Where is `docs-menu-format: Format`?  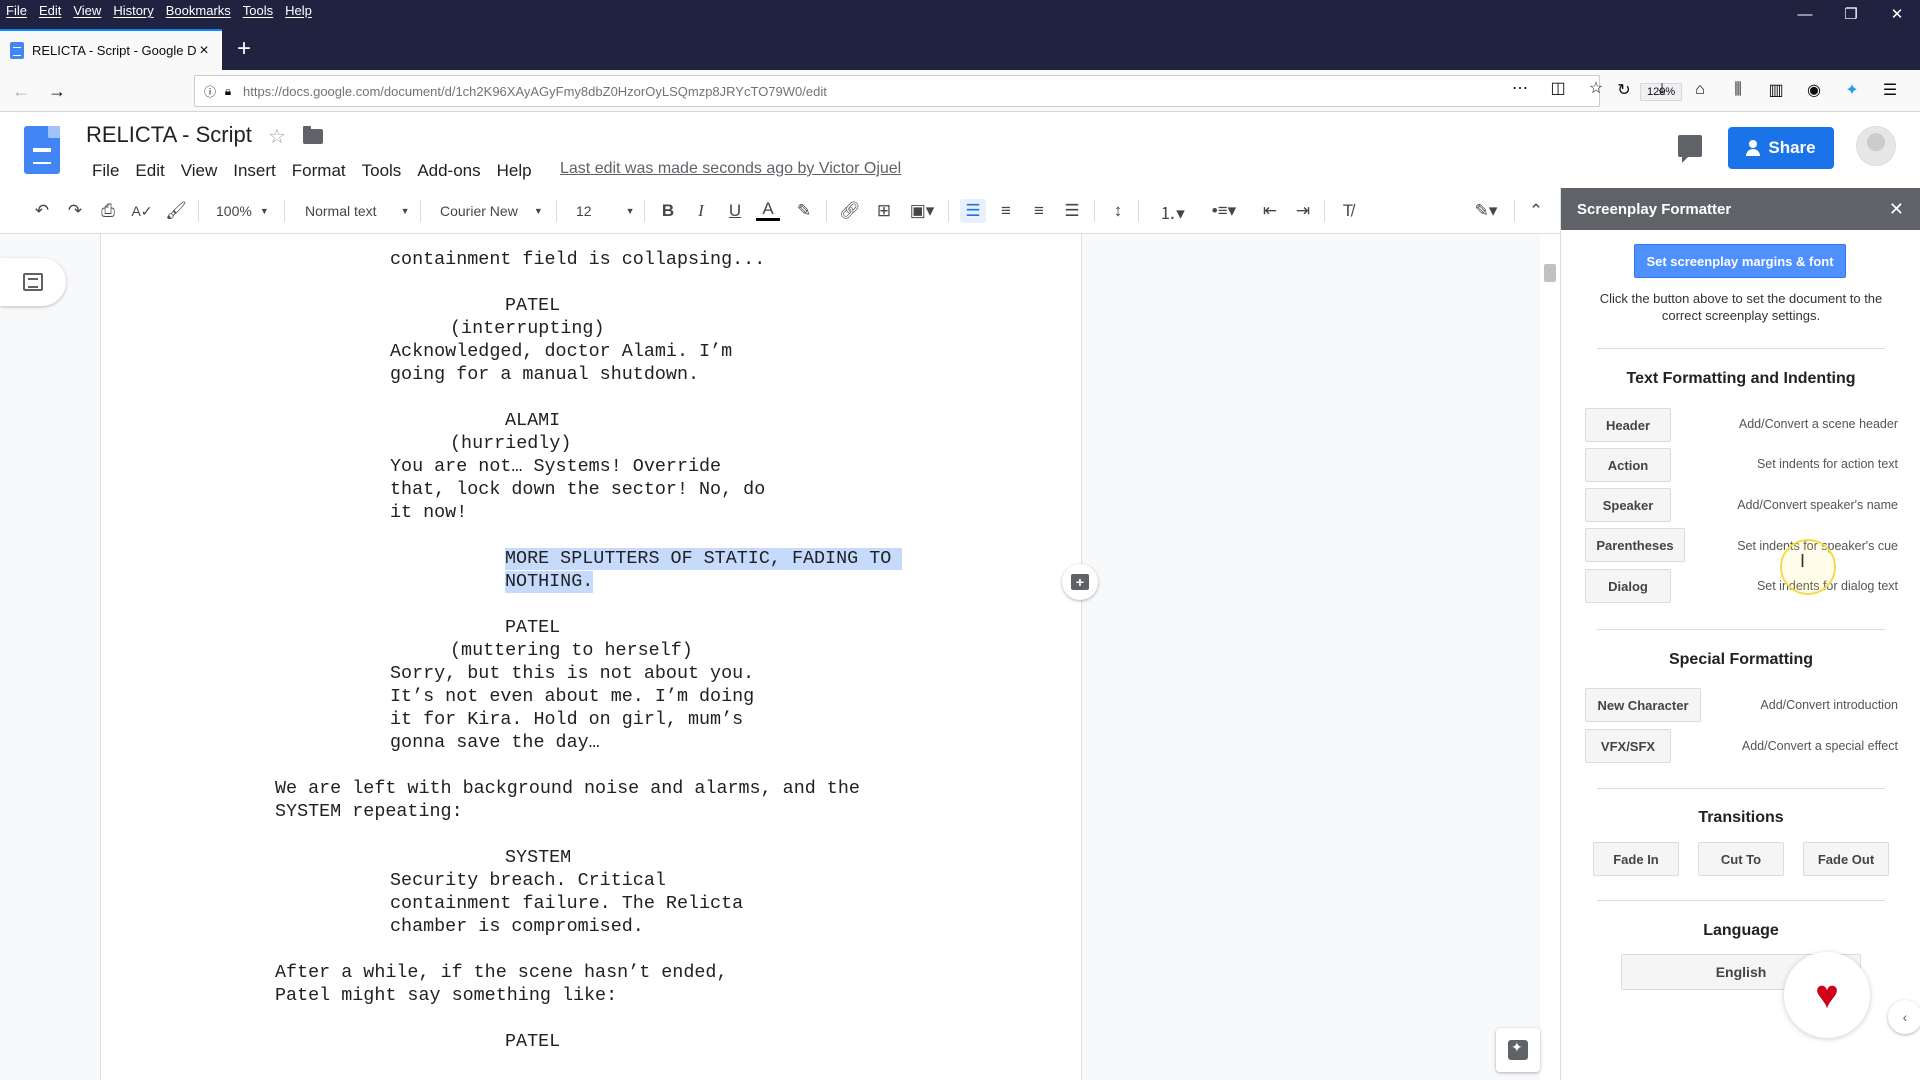
docs-menu-format: Format is located at coordinates (319, 171).